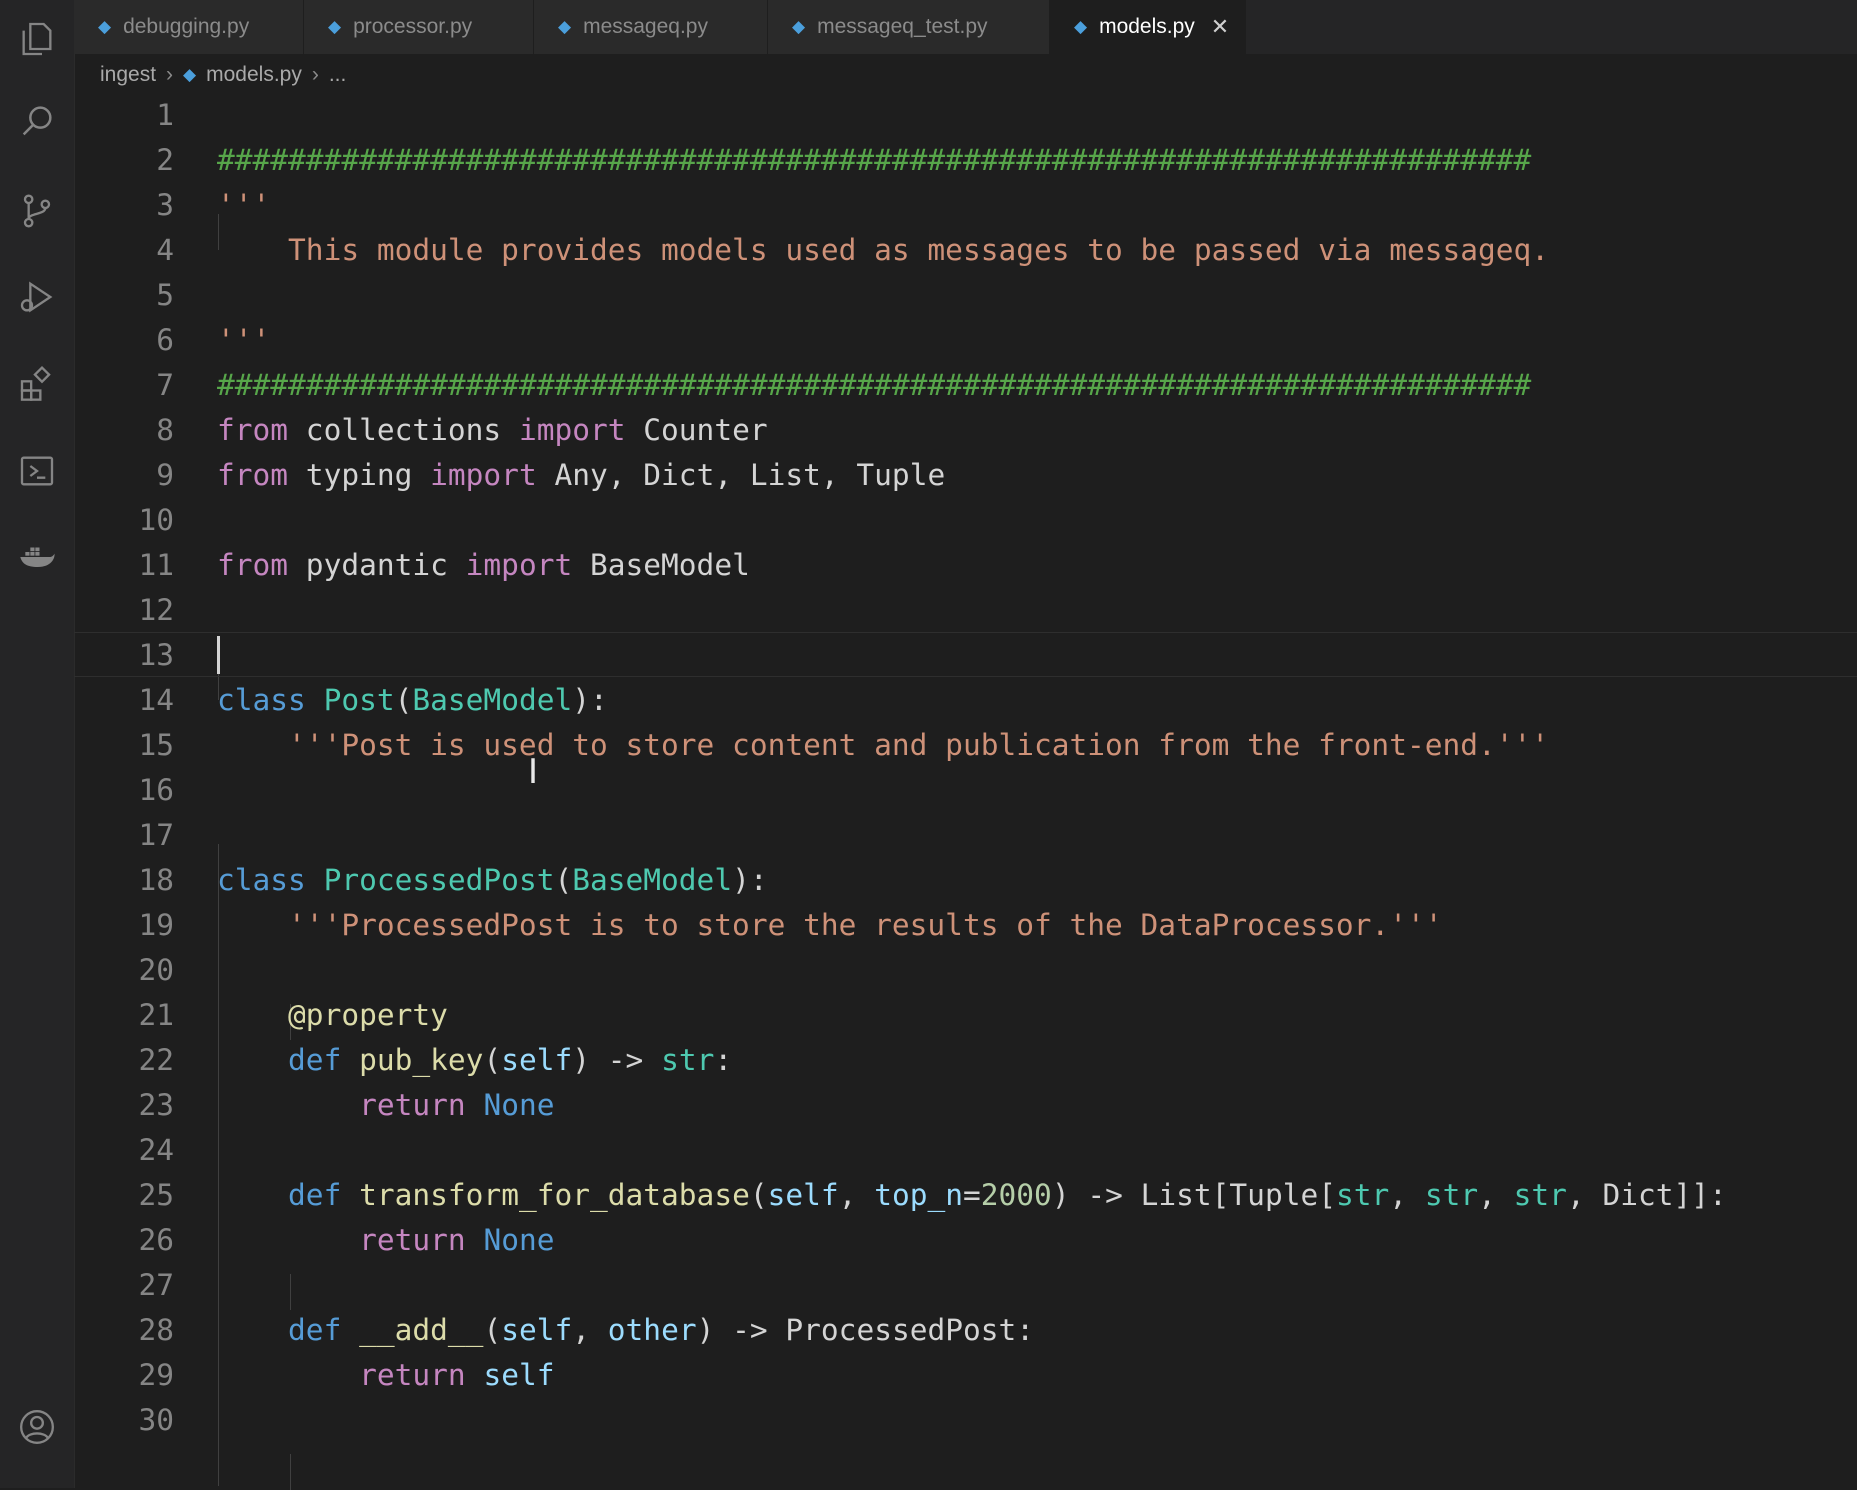 The width and height of the screenshot is (1857, 1490). I want to click on code-text: @property, so click(368, 1014).